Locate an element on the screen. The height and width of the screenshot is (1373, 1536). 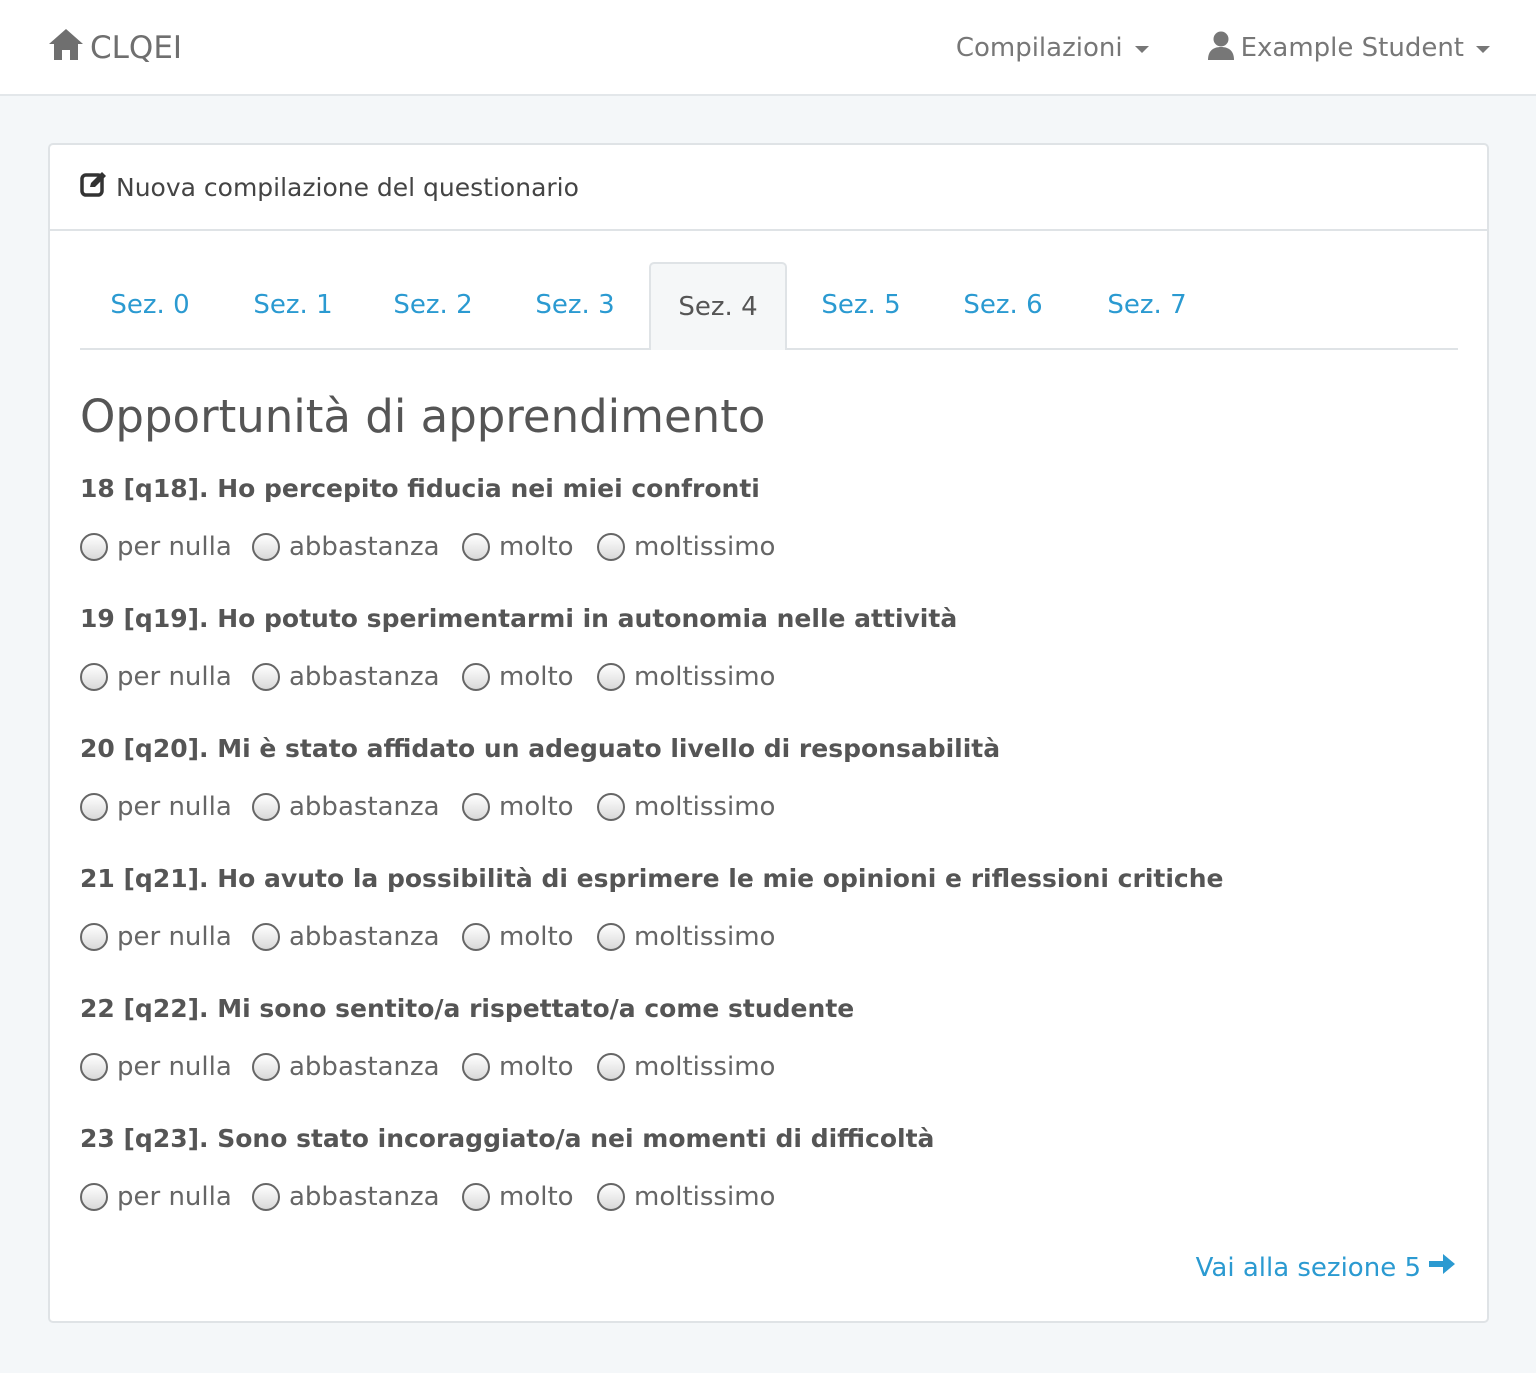
user-dropdown: Example Student is located at coordinates (1348, 48).